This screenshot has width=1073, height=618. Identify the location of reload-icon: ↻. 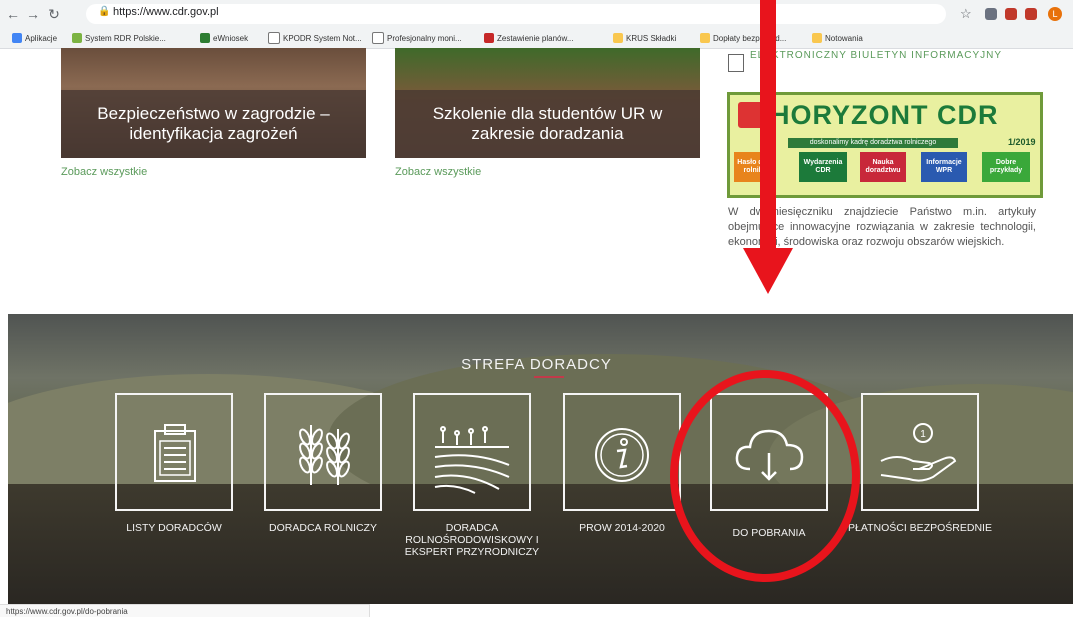
(54, 14).